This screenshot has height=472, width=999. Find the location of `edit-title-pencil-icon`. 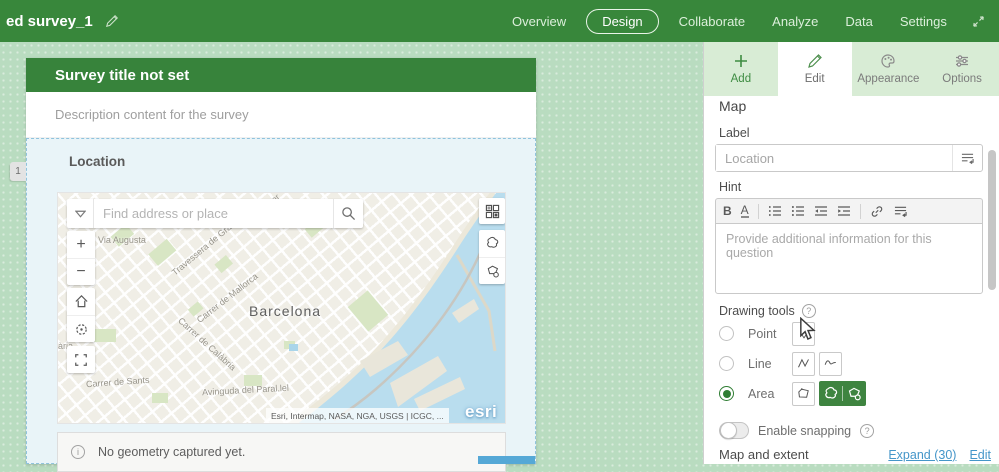

edit-title-pencil-icon is located at coordinates (112, 21).